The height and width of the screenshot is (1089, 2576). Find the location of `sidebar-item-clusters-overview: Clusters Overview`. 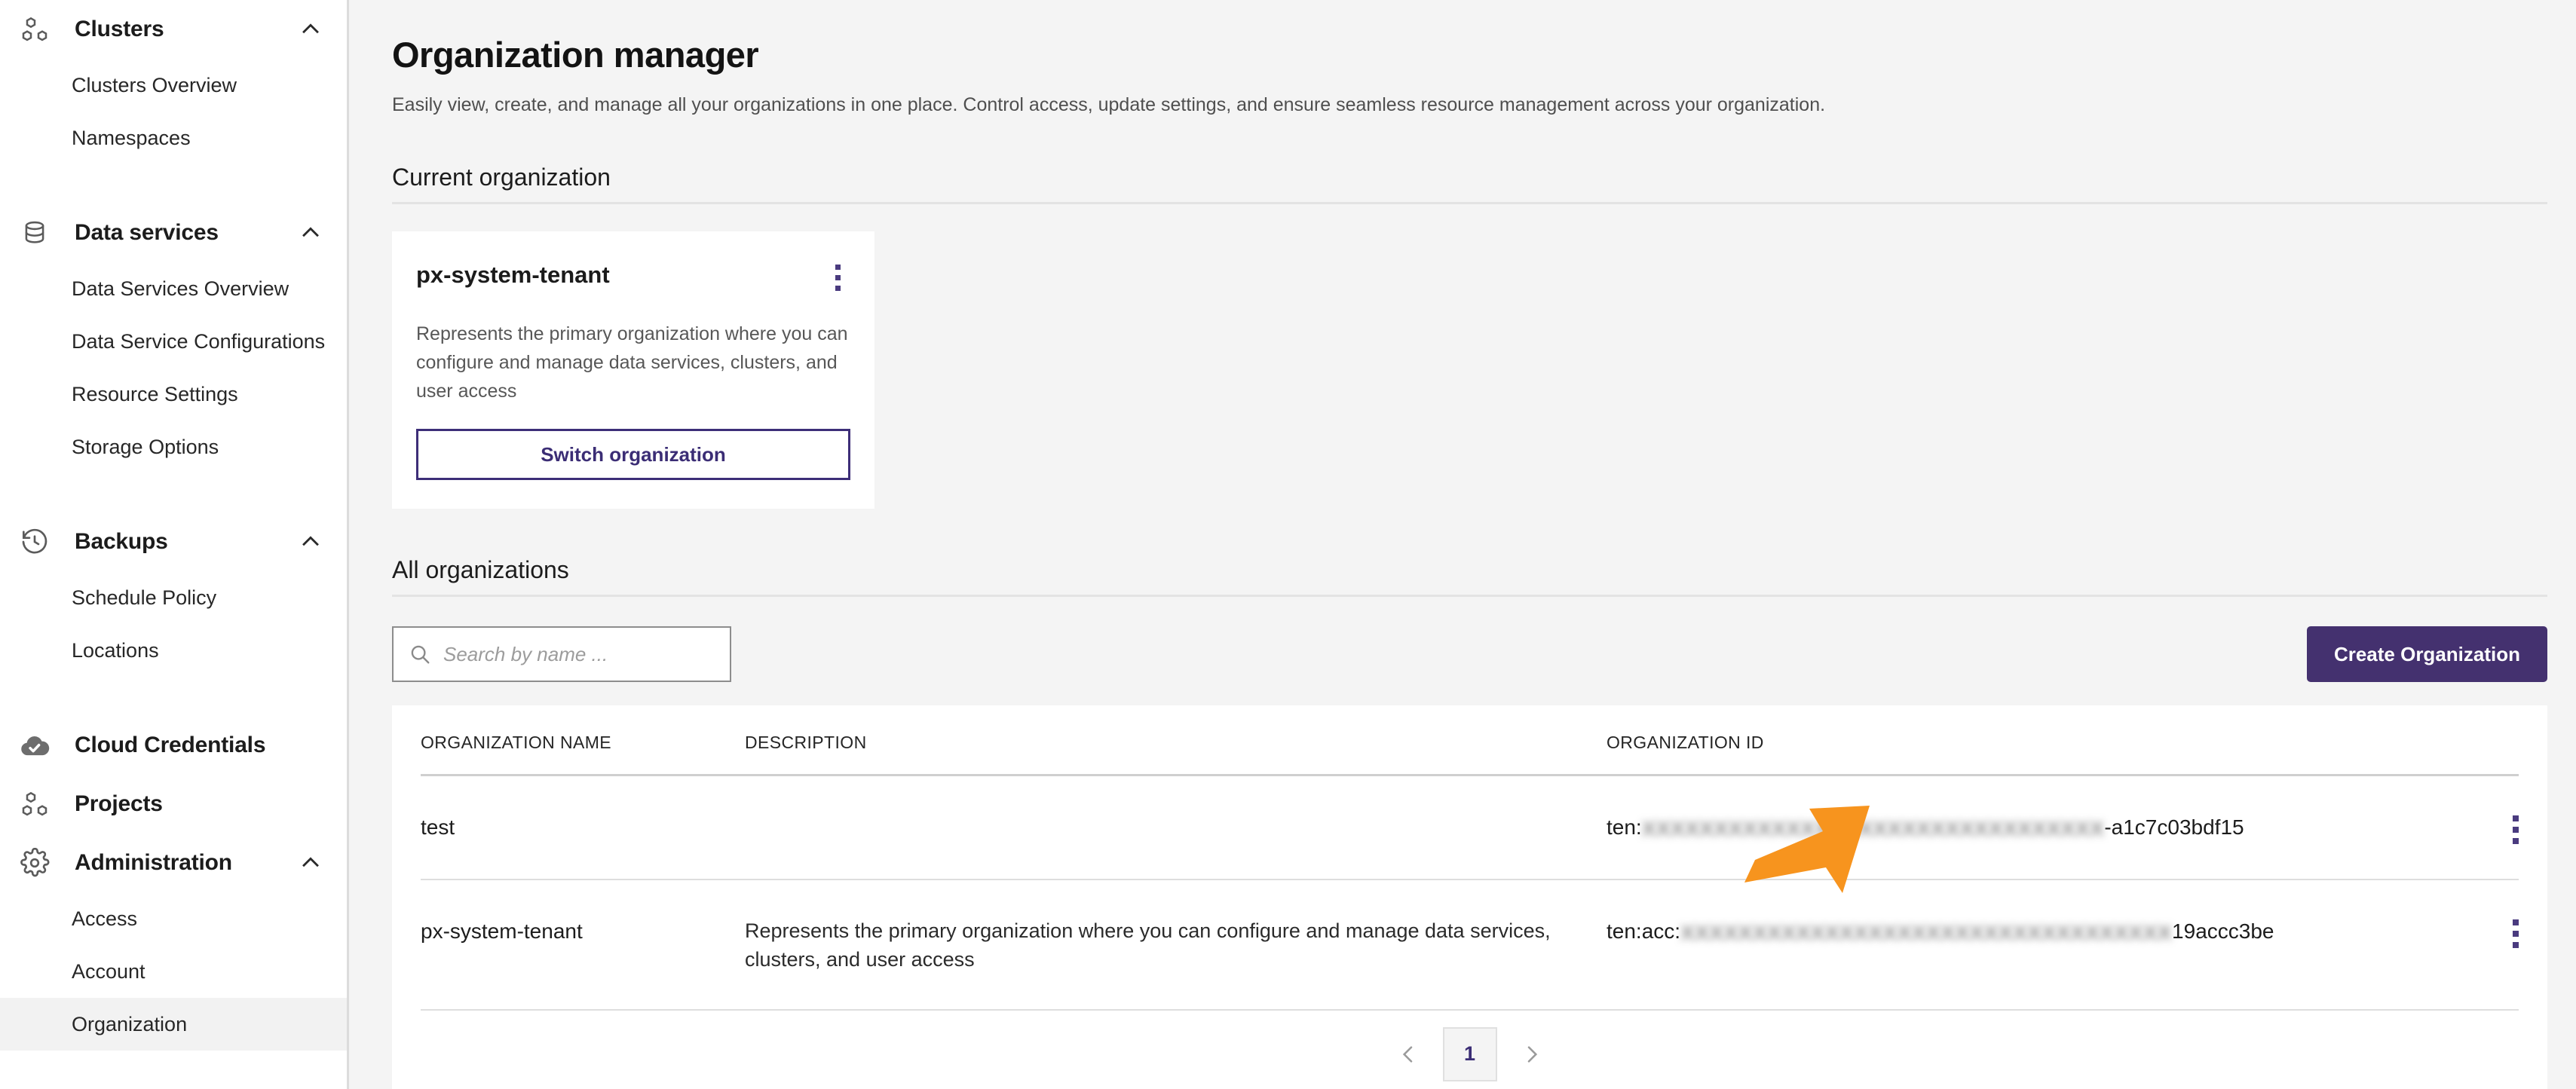

sidebar-item-clusters-overview: Clusters Overview is located at coordinates (173, 85).